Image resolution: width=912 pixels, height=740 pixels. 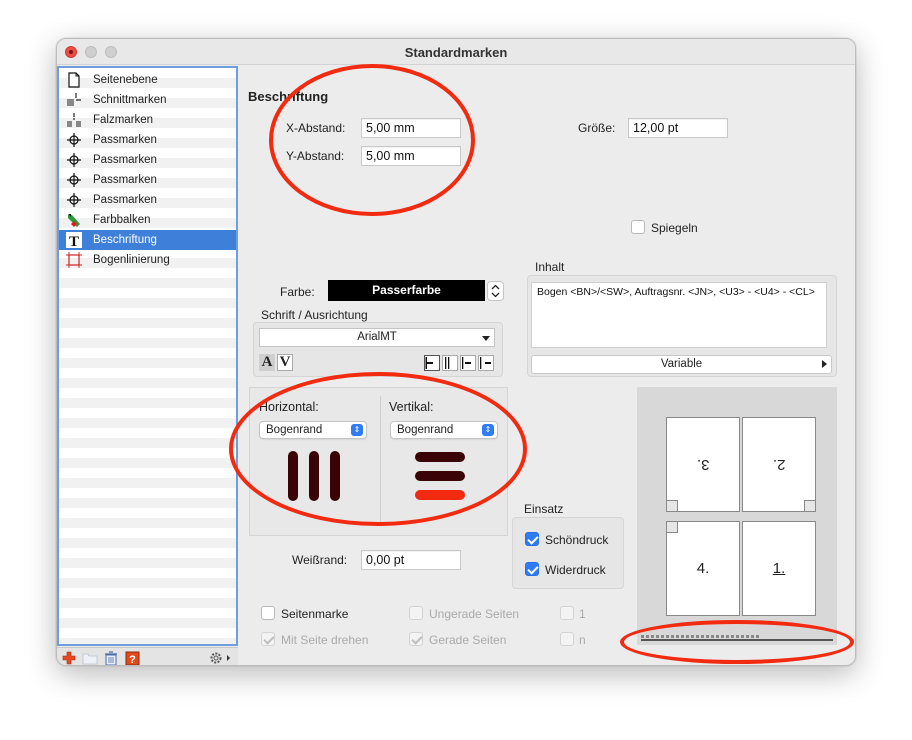 What do you see at coordinates (90, 657) in the screenshot?
I see `folder-icon` at bounding box center [90, 657].